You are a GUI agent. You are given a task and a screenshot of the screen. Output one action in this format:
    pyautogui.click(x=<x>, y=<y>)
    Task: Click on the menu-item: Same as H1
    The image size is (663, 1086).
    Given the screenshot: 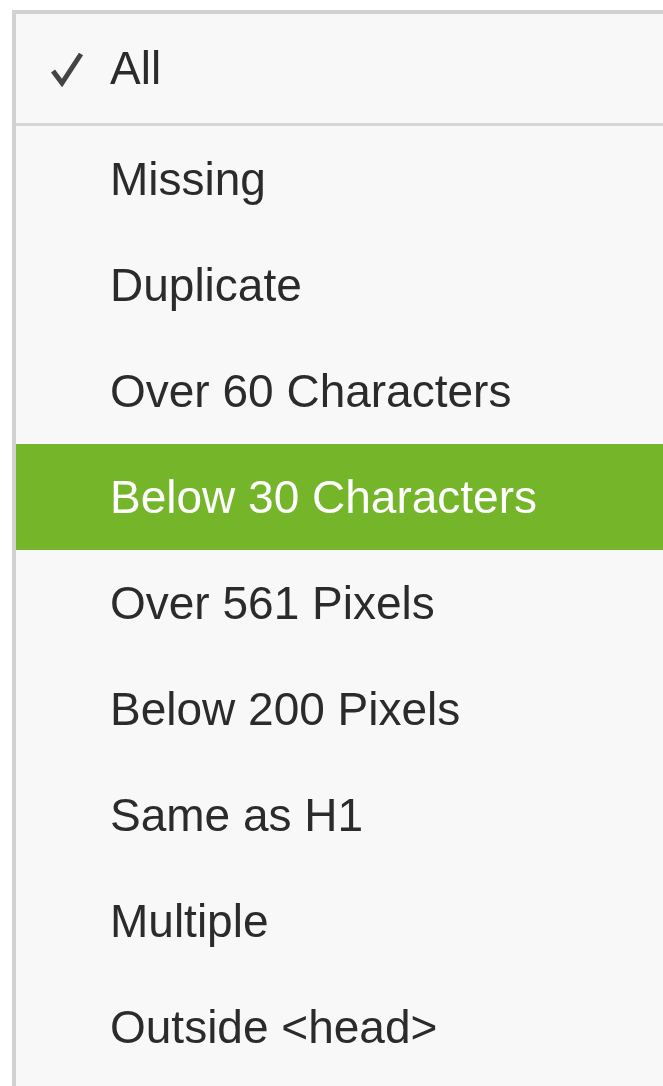 What is the action you would take?
    pyautogui.click(x=339, y=815)
    